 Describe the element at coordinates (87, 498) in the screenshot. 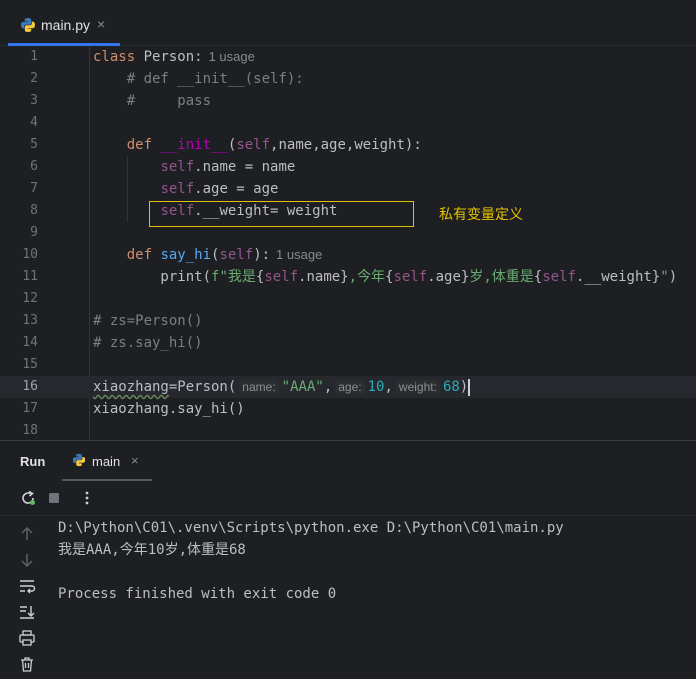

I see `more-options-icon` at that location.